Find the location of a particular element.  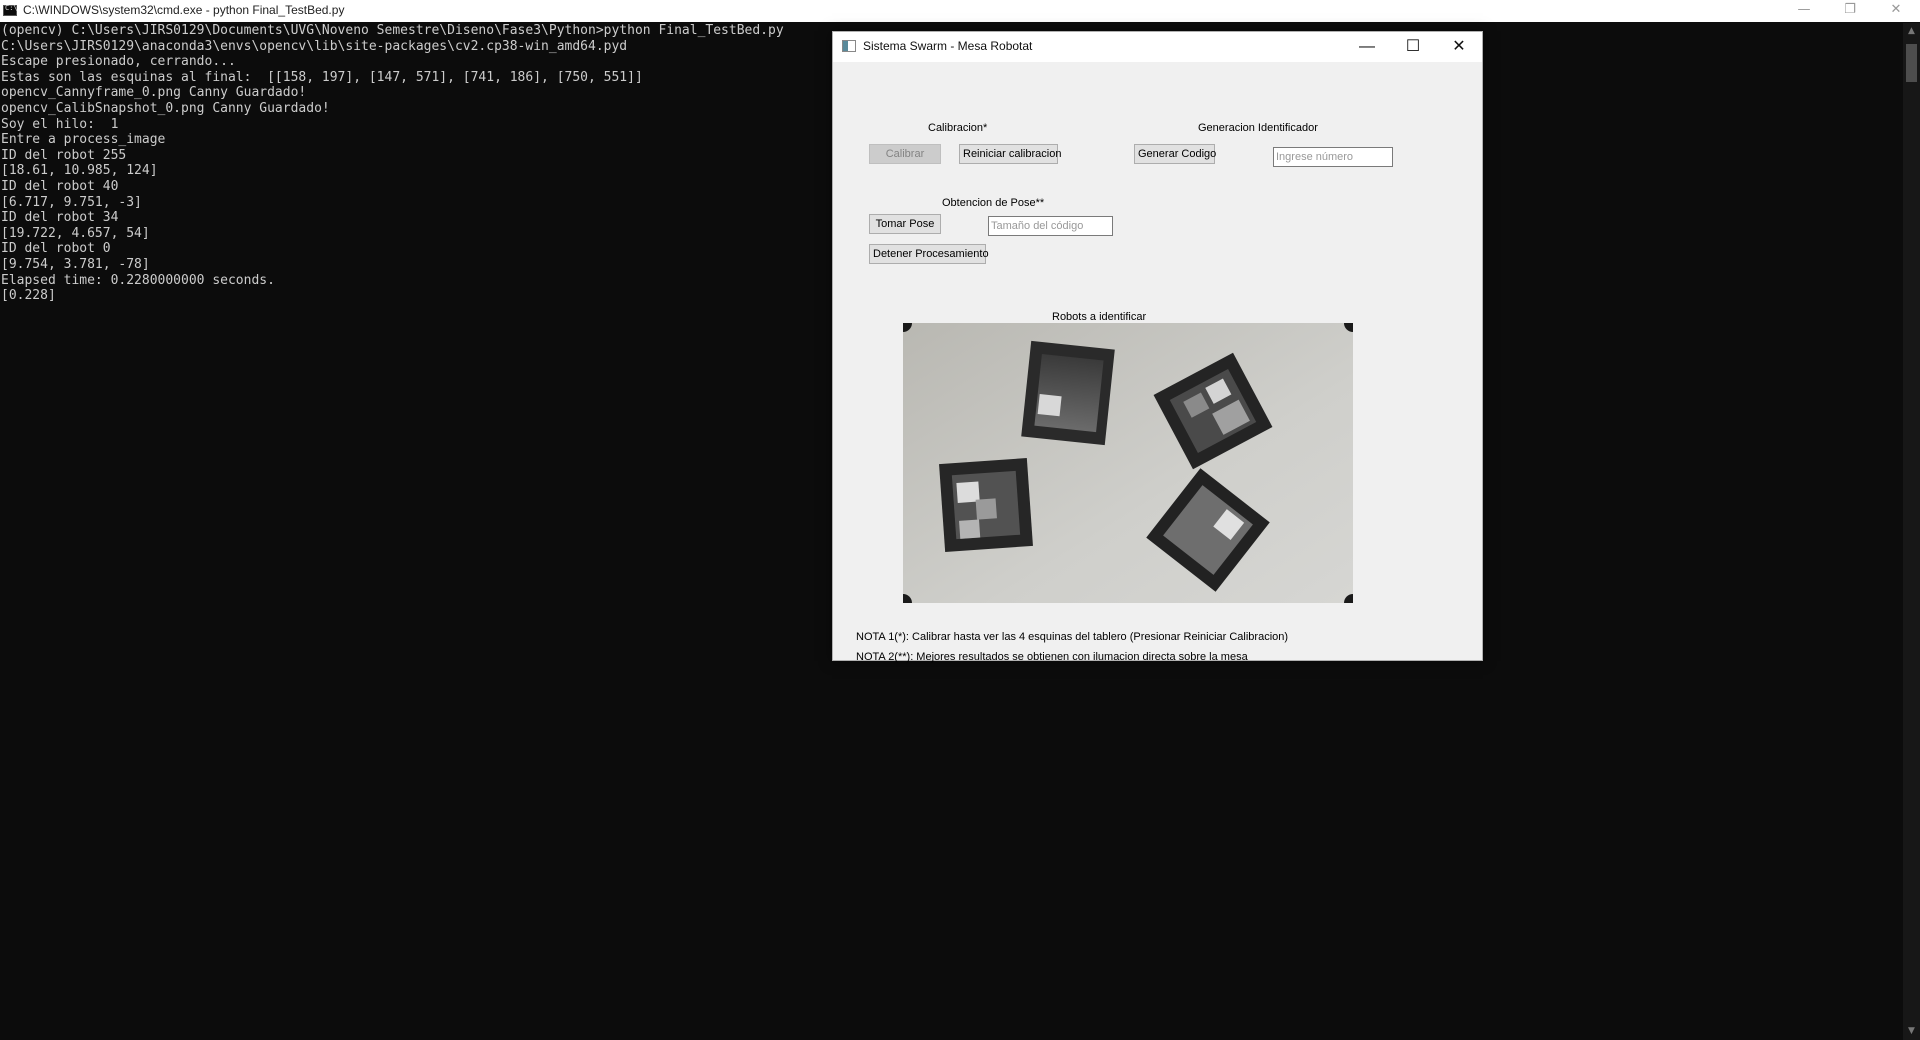

cmd-restore-button: ❐ is located at coordinates (1850, 11).